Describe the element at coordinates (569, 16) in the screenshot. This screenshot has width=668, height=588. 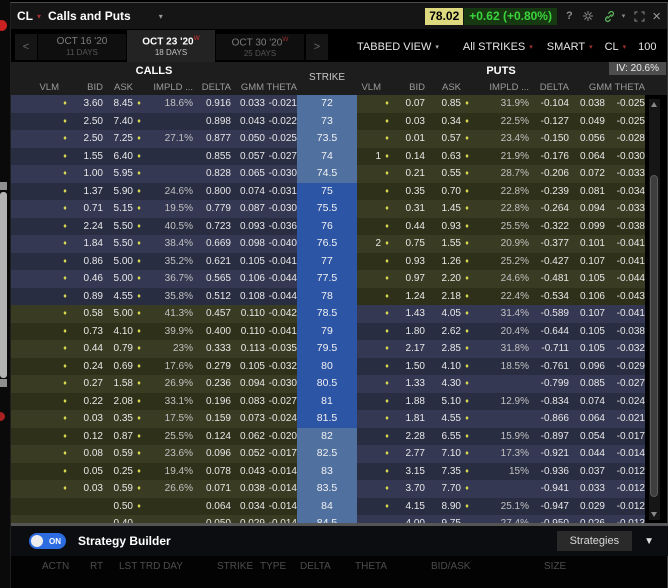
I see `help-icon: ?` at that location.